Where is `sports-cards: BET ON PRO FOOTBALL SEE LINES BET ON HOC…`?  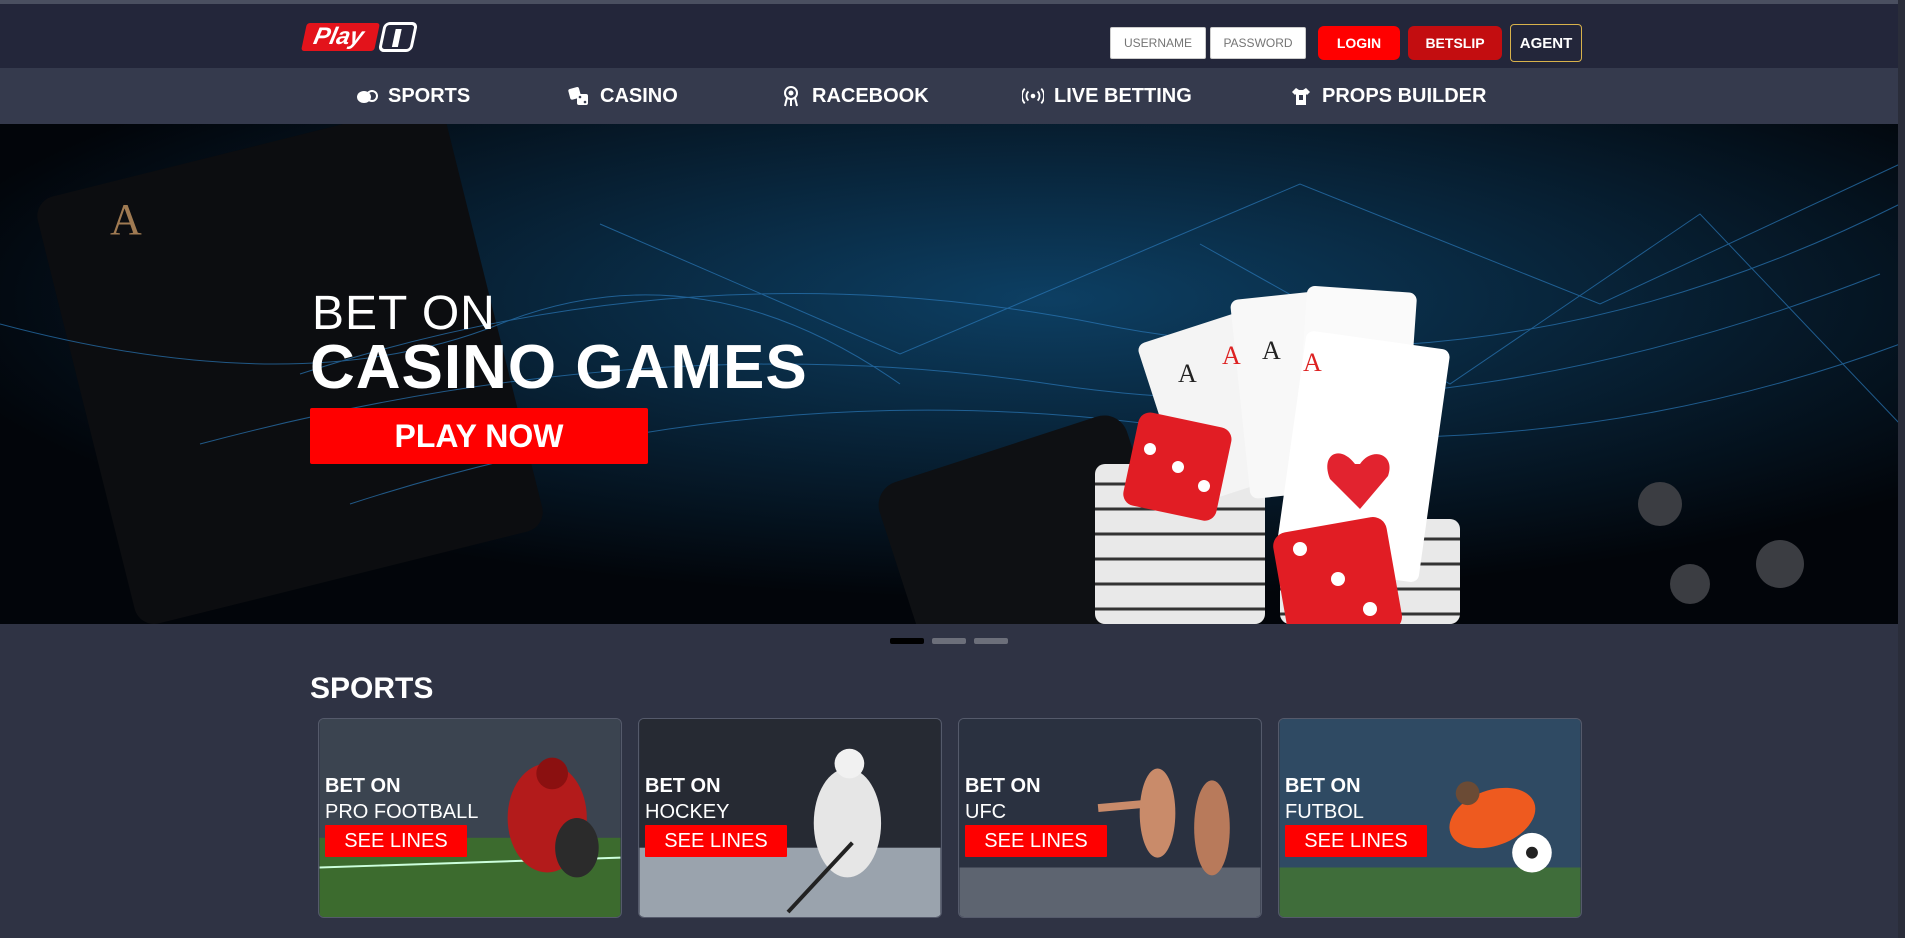 sports-cards: BET ON PRO FOOTBALL SEE LINES BET ON HOC… is located at coordinates (950, 818).